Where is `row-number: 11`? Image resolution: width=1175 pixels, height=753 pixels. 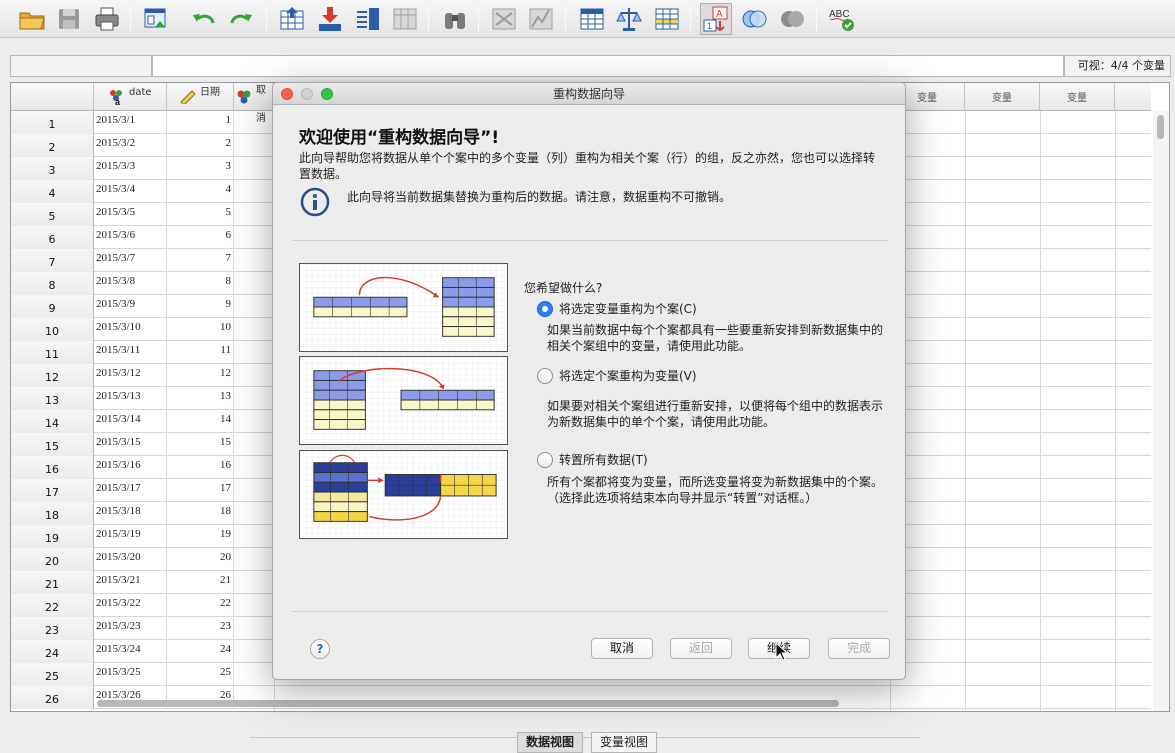 row-number: 11 is located at coordinates (52, 352).